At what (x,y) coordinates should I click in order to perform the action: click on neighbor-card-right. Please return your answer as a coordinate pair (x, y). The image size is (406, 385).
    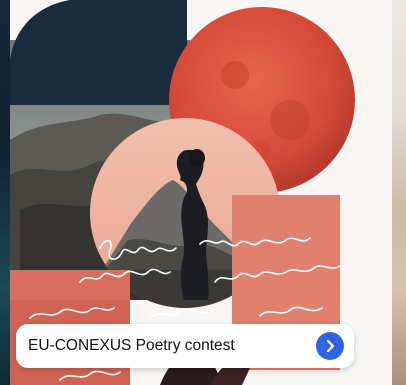
    Looking at the image, I should click on (399, 192).